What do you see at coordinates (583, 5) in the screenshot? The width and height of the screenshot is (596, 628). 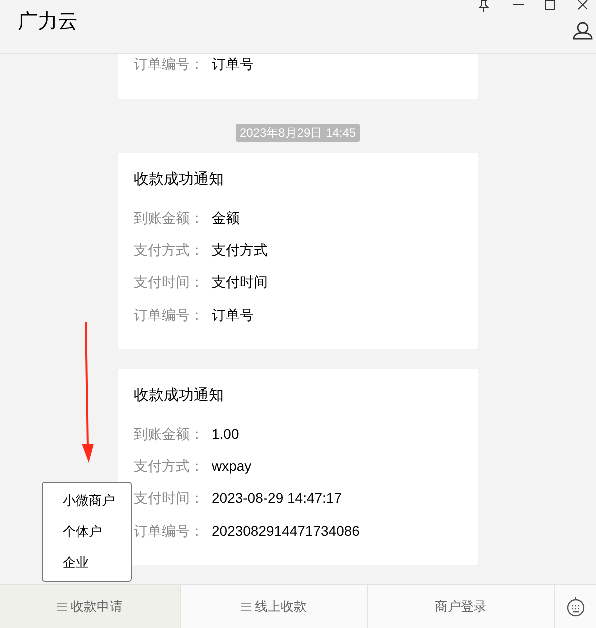 I see `close-icon` at bounding box center [583, 5].